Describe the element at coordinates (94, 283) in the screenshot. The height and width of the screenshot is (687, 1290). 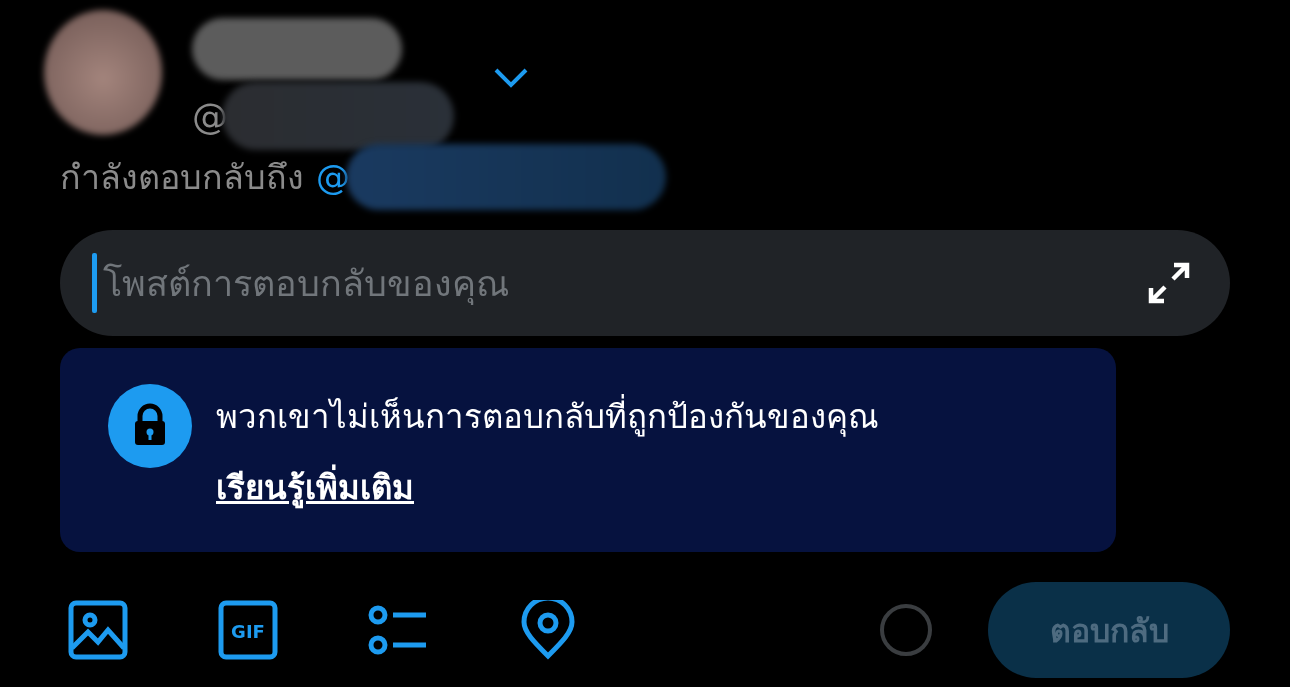
I see `text-cursor` at that location.